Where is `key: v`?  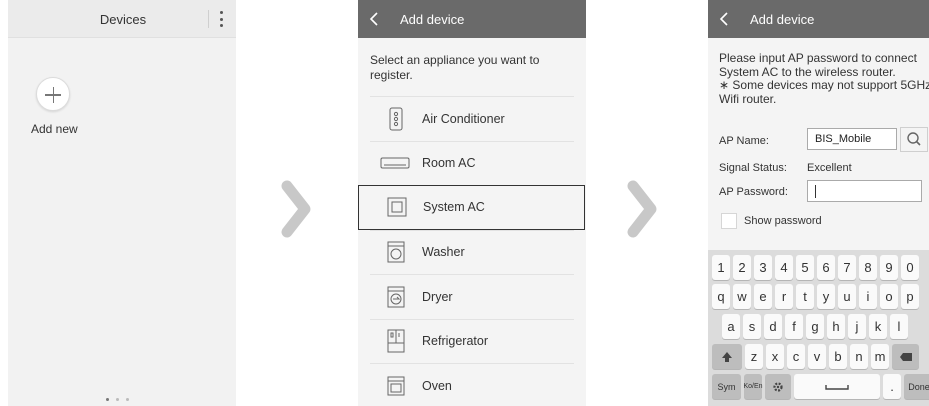 key: v is located at coordinates (817, 356).